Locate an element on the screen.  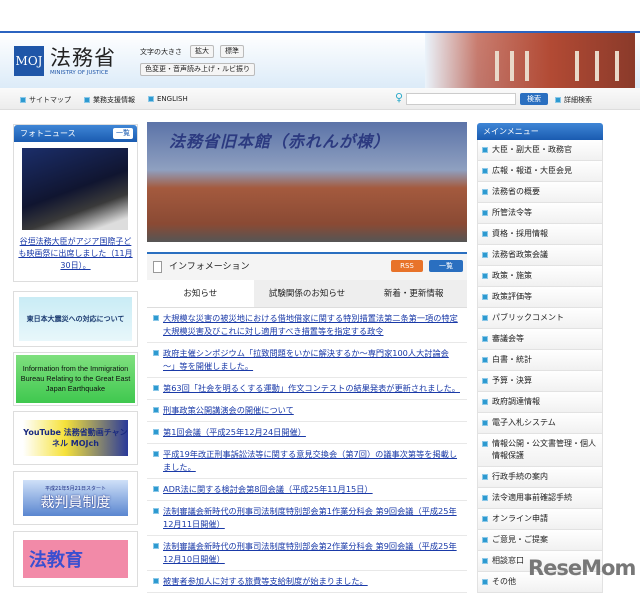
menu-item-label: その他 is located at coordinates (504, 581).